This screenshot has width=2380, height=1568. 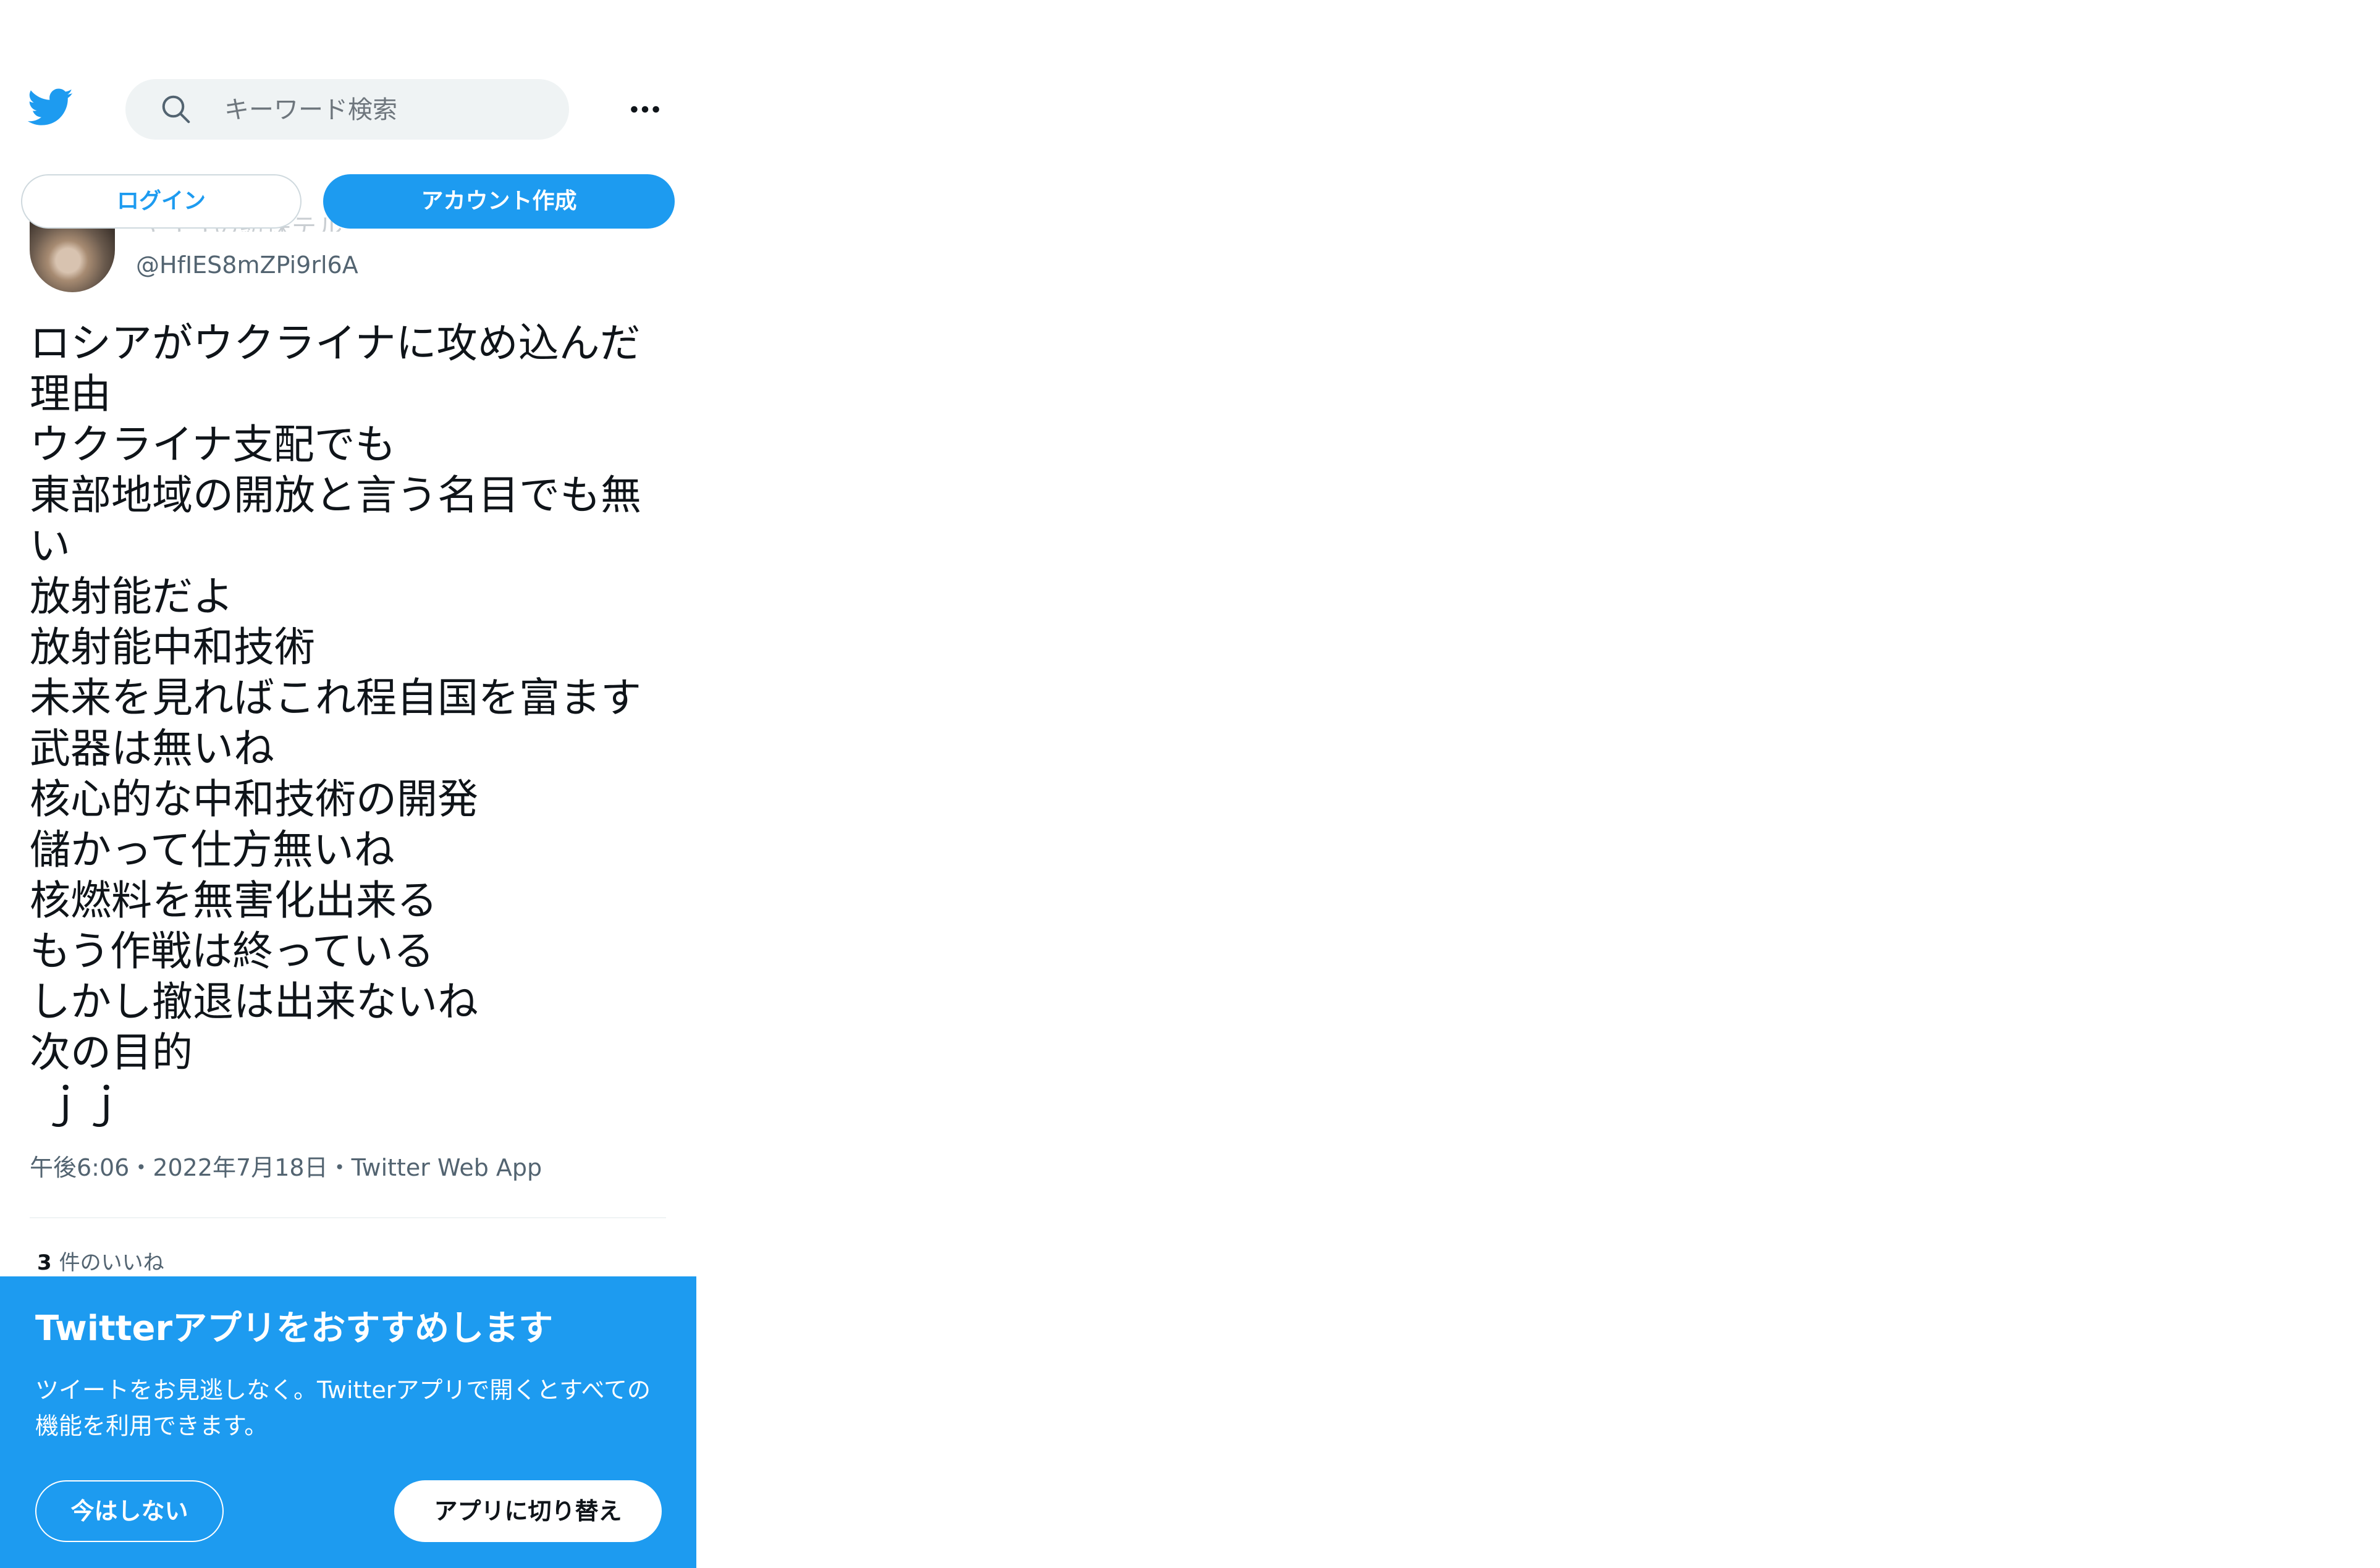 What do you see at coordinates (112, 1262) in the screenshot?
I see `likes-label: 件のいいね` at bounding box center [112, 1262].